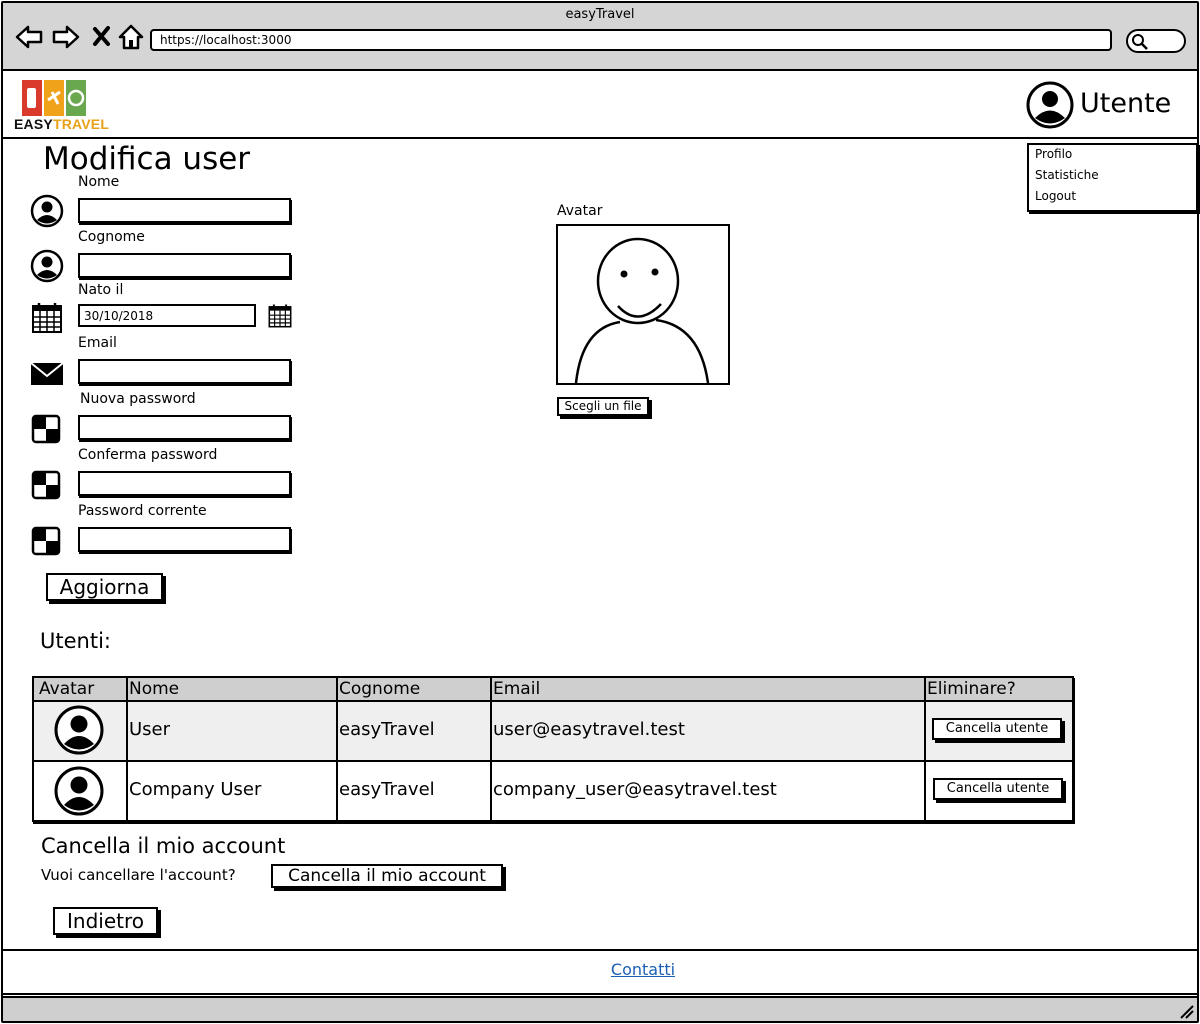 This screenshot has width=1200, height=1024. Describe the element at coordinates (387, 876) in the screenshot. I see `delete-my-account-button: Cancella il mio account` at that location.